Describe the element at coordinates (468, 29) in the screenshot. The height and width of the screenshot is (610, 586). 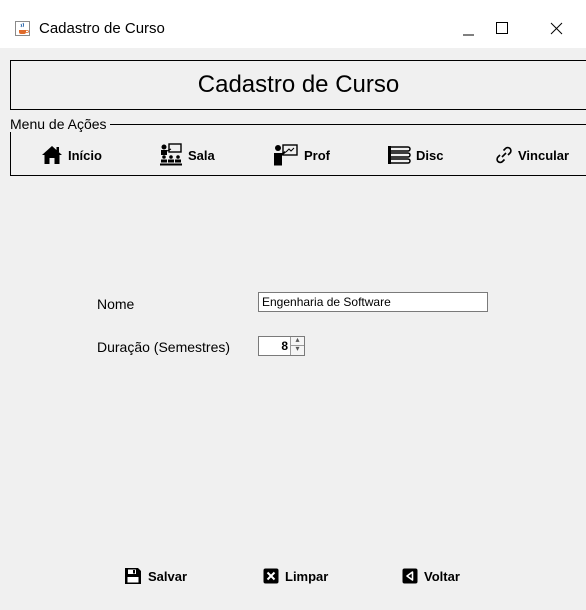
I see `minimize-button` at that location.